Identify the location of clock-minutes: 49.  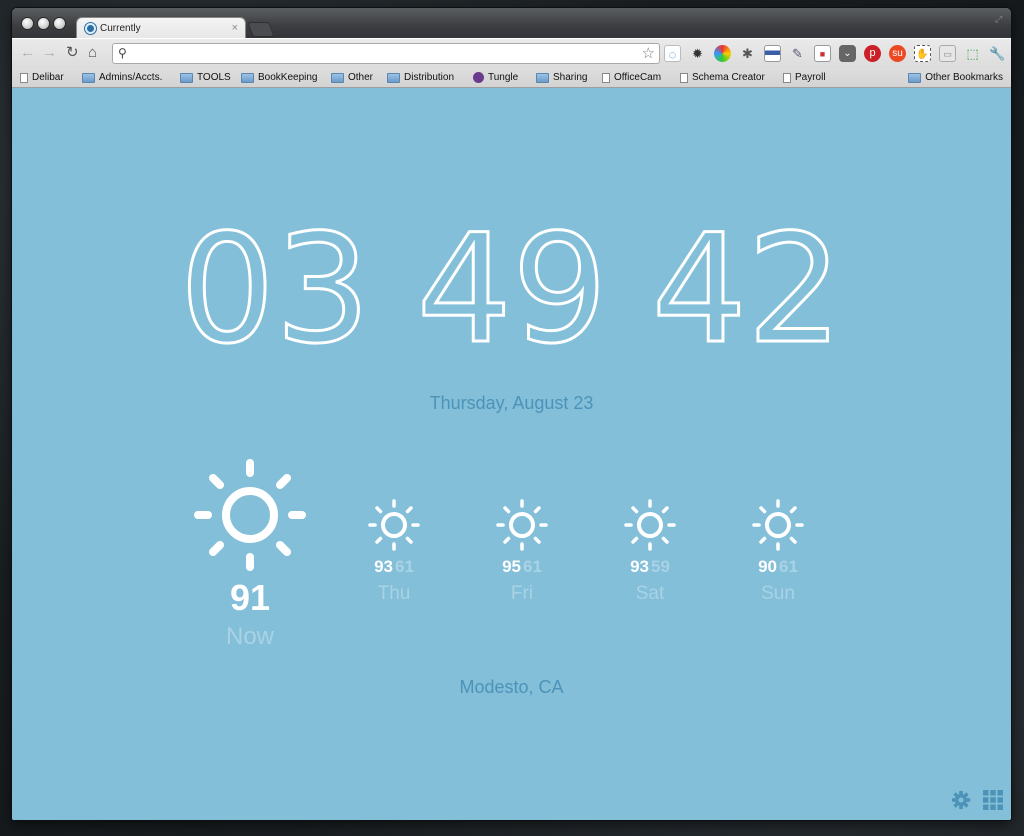
(512, 290).